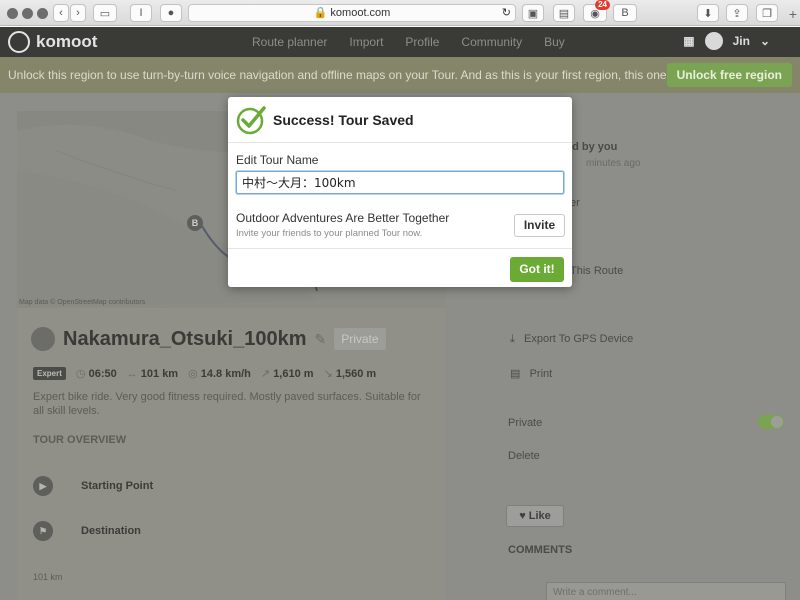 The width and height of the screenshot is (800, 600). I want to click on delete-link: Delete, so click(524, 456).